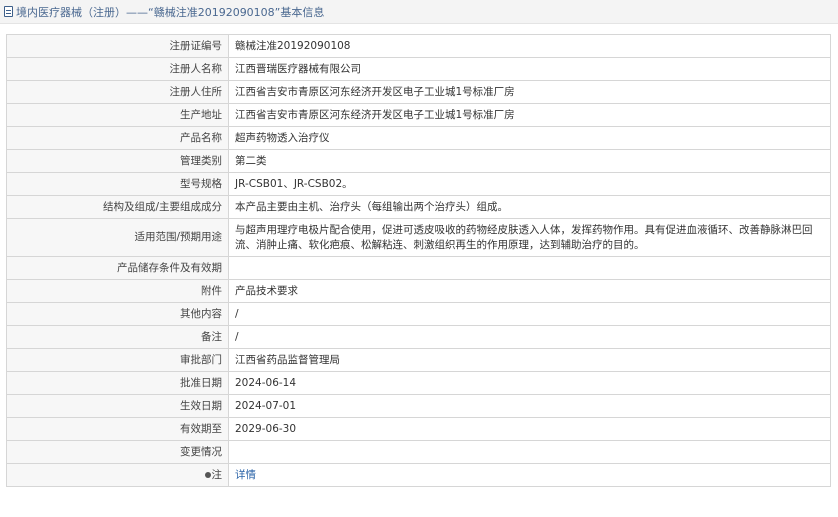 The width and height of the screenshot is (838, 517). Describe the element at coordinates (117, 475) in the screenshot. I see `note-label-cell: 注` at that location.